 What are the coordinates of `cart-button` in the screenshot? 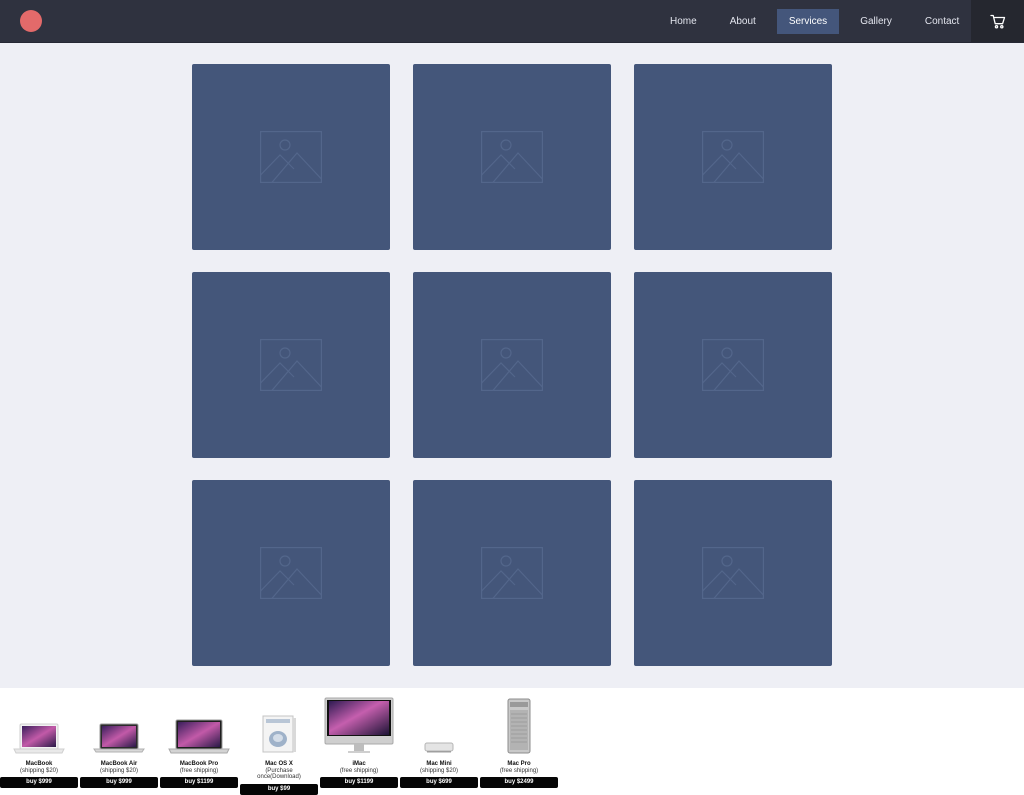 It's located at (997, 21).